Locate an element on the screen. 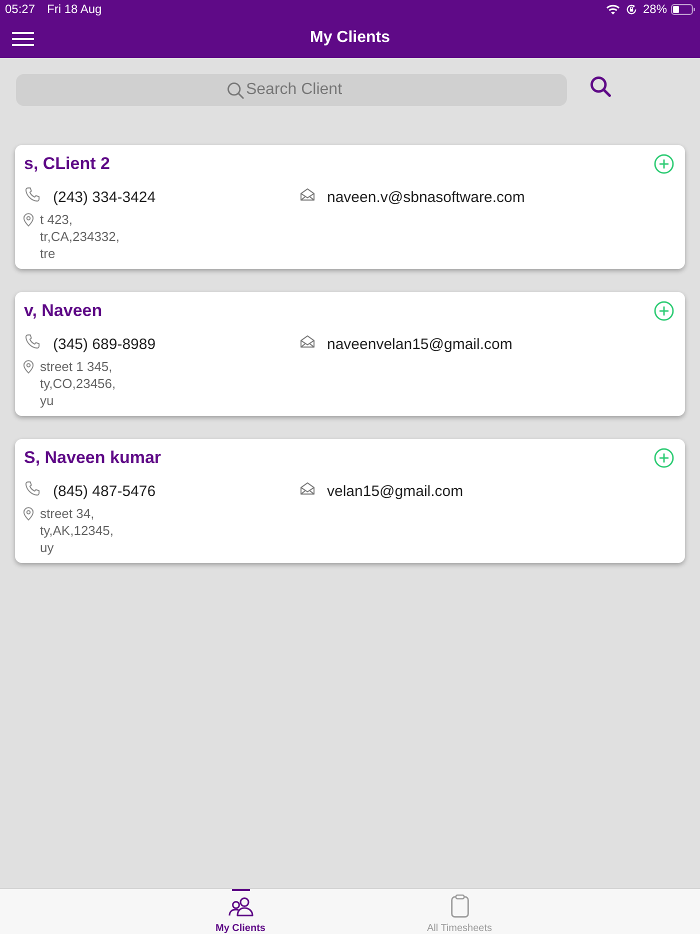 The height and width of the screenshot is (934, 700). email-address: naveenvelan15@gmail.com is located at coordinates (419, 344).